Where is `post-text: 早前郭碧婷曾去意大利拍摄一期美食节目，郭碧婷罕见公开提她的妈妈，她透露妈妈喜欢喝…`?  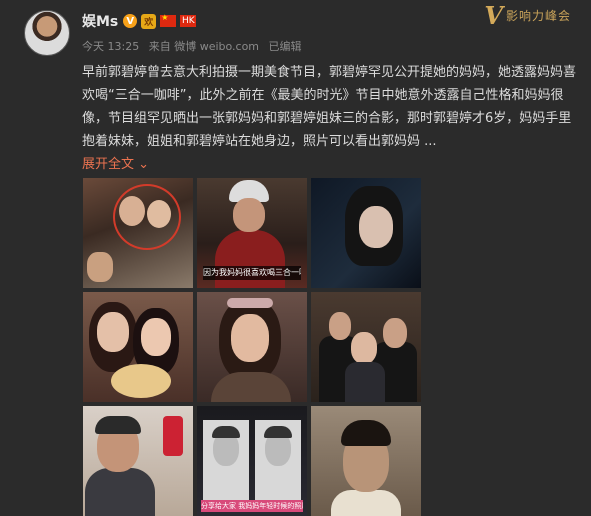 post-text: 早前郭碧婷曾去意大利拍摄一期美食节目，郭碧婷罕见公开提她的妈妈，她透露妈妈喜欢喝… is located at coordinates (329, 107).